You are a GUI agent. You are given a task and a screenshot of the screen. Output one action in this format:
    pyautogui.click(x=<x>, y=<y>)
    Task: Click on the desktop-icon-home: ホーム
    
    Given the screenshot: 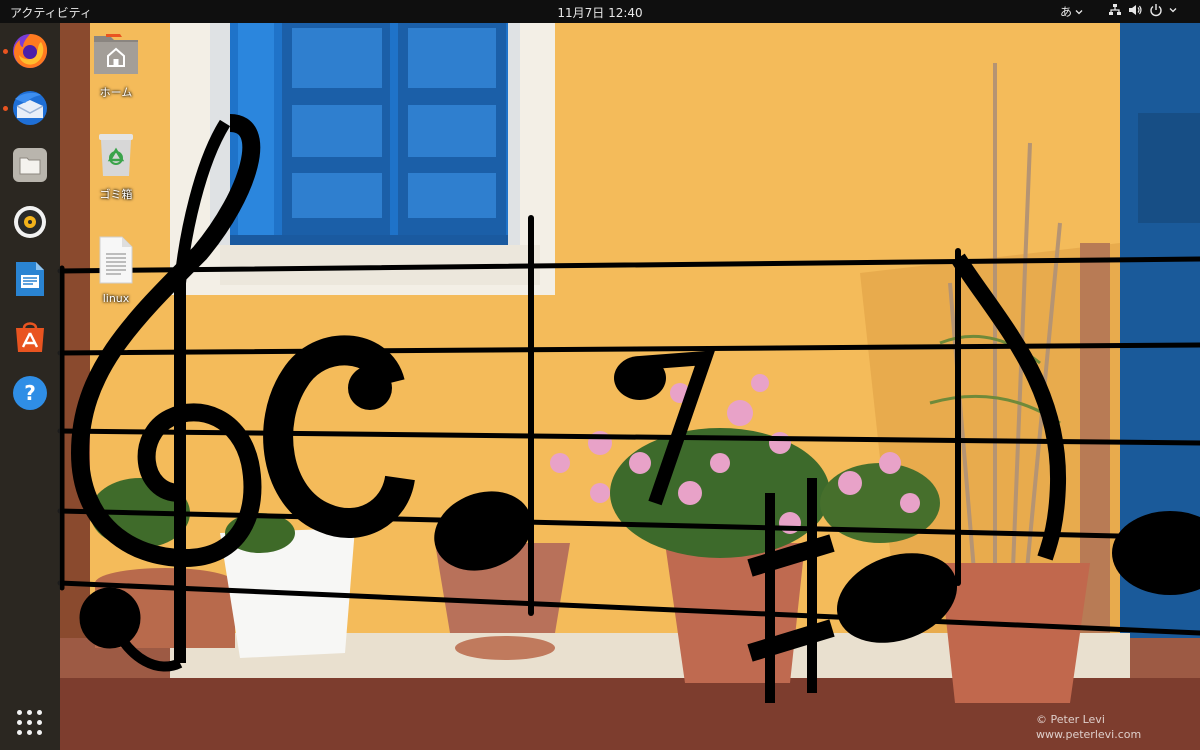 What is the action you would take?
    pyautogui.click(x=116, y=65)
    